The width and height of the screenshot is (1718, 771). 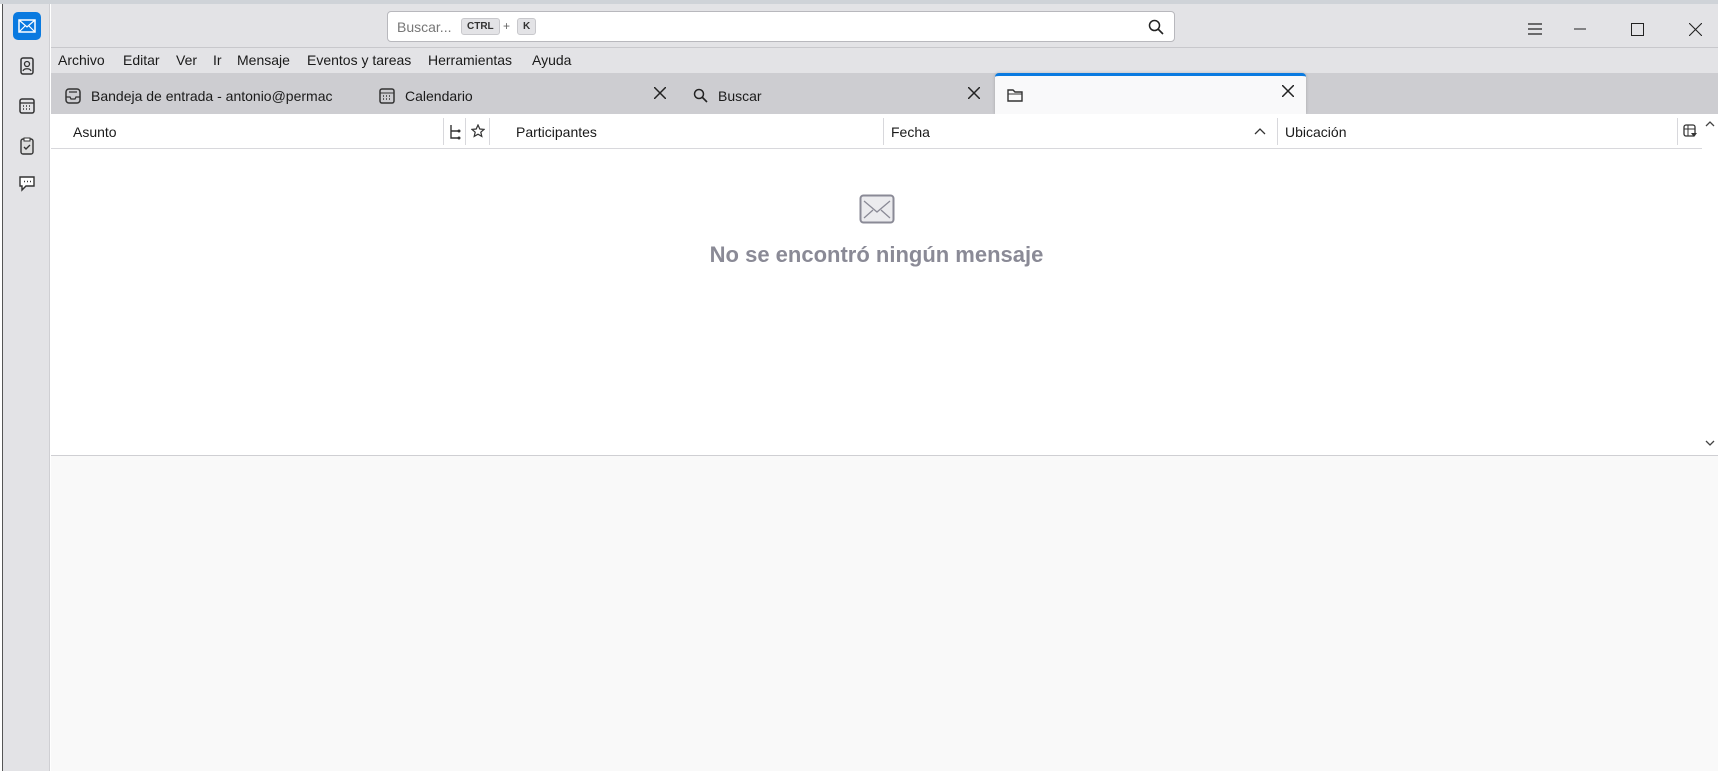 I want to click on column-date: Fecha, so click(x=910, y=132).